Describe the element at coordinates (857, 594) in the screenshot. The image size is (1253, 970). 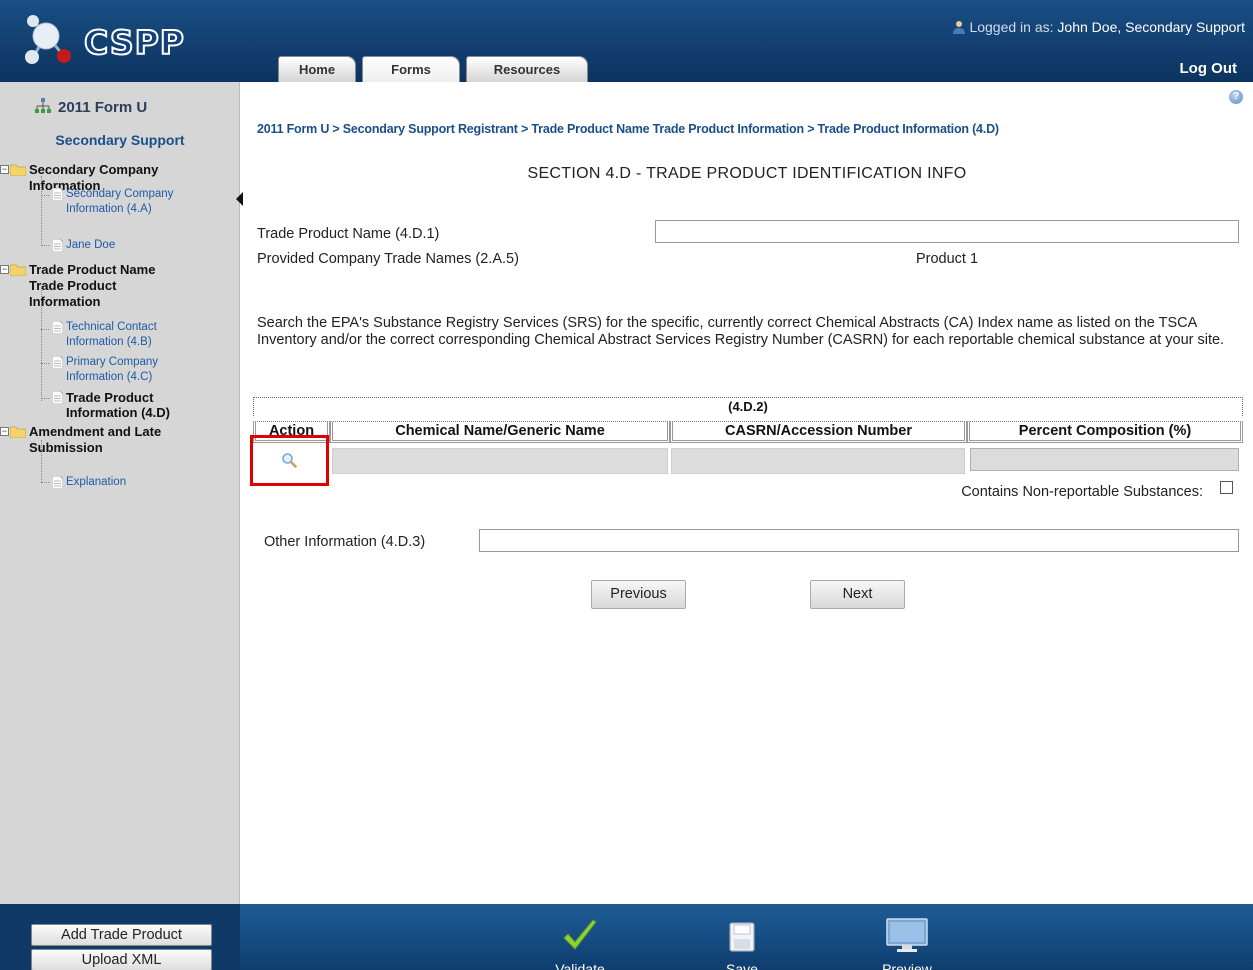
I see `next-button: Next` at that location.